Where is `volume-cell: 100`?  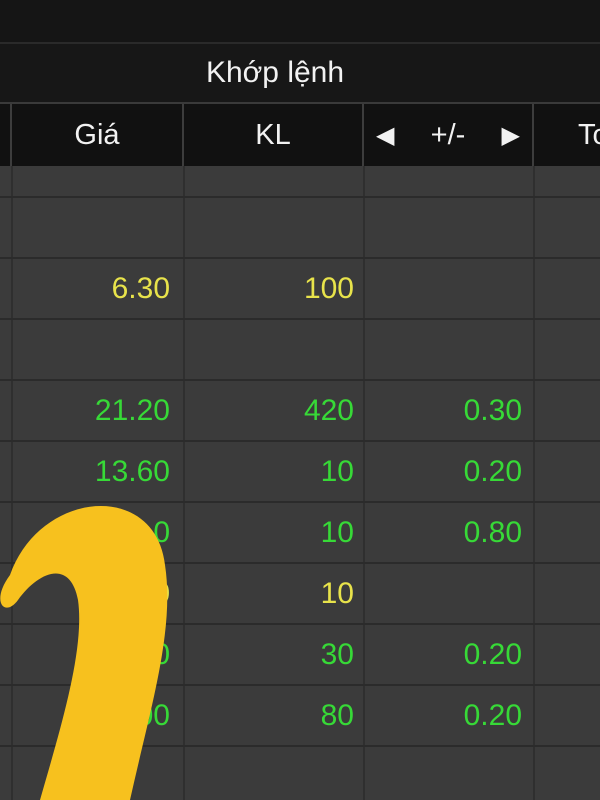
volume-cell: 100 is located at coordinates (328, 288).